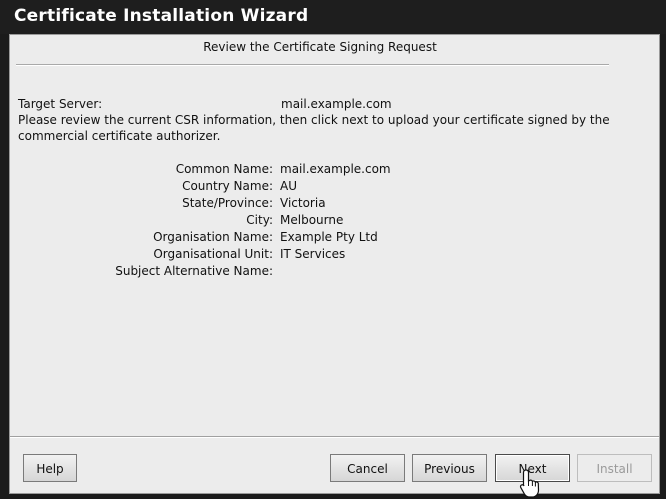 This screenshot has height=499, width=666. Describe the element at coordinates (312, 220) in the screenshot. I see `city-value: Melbourne` at that location.